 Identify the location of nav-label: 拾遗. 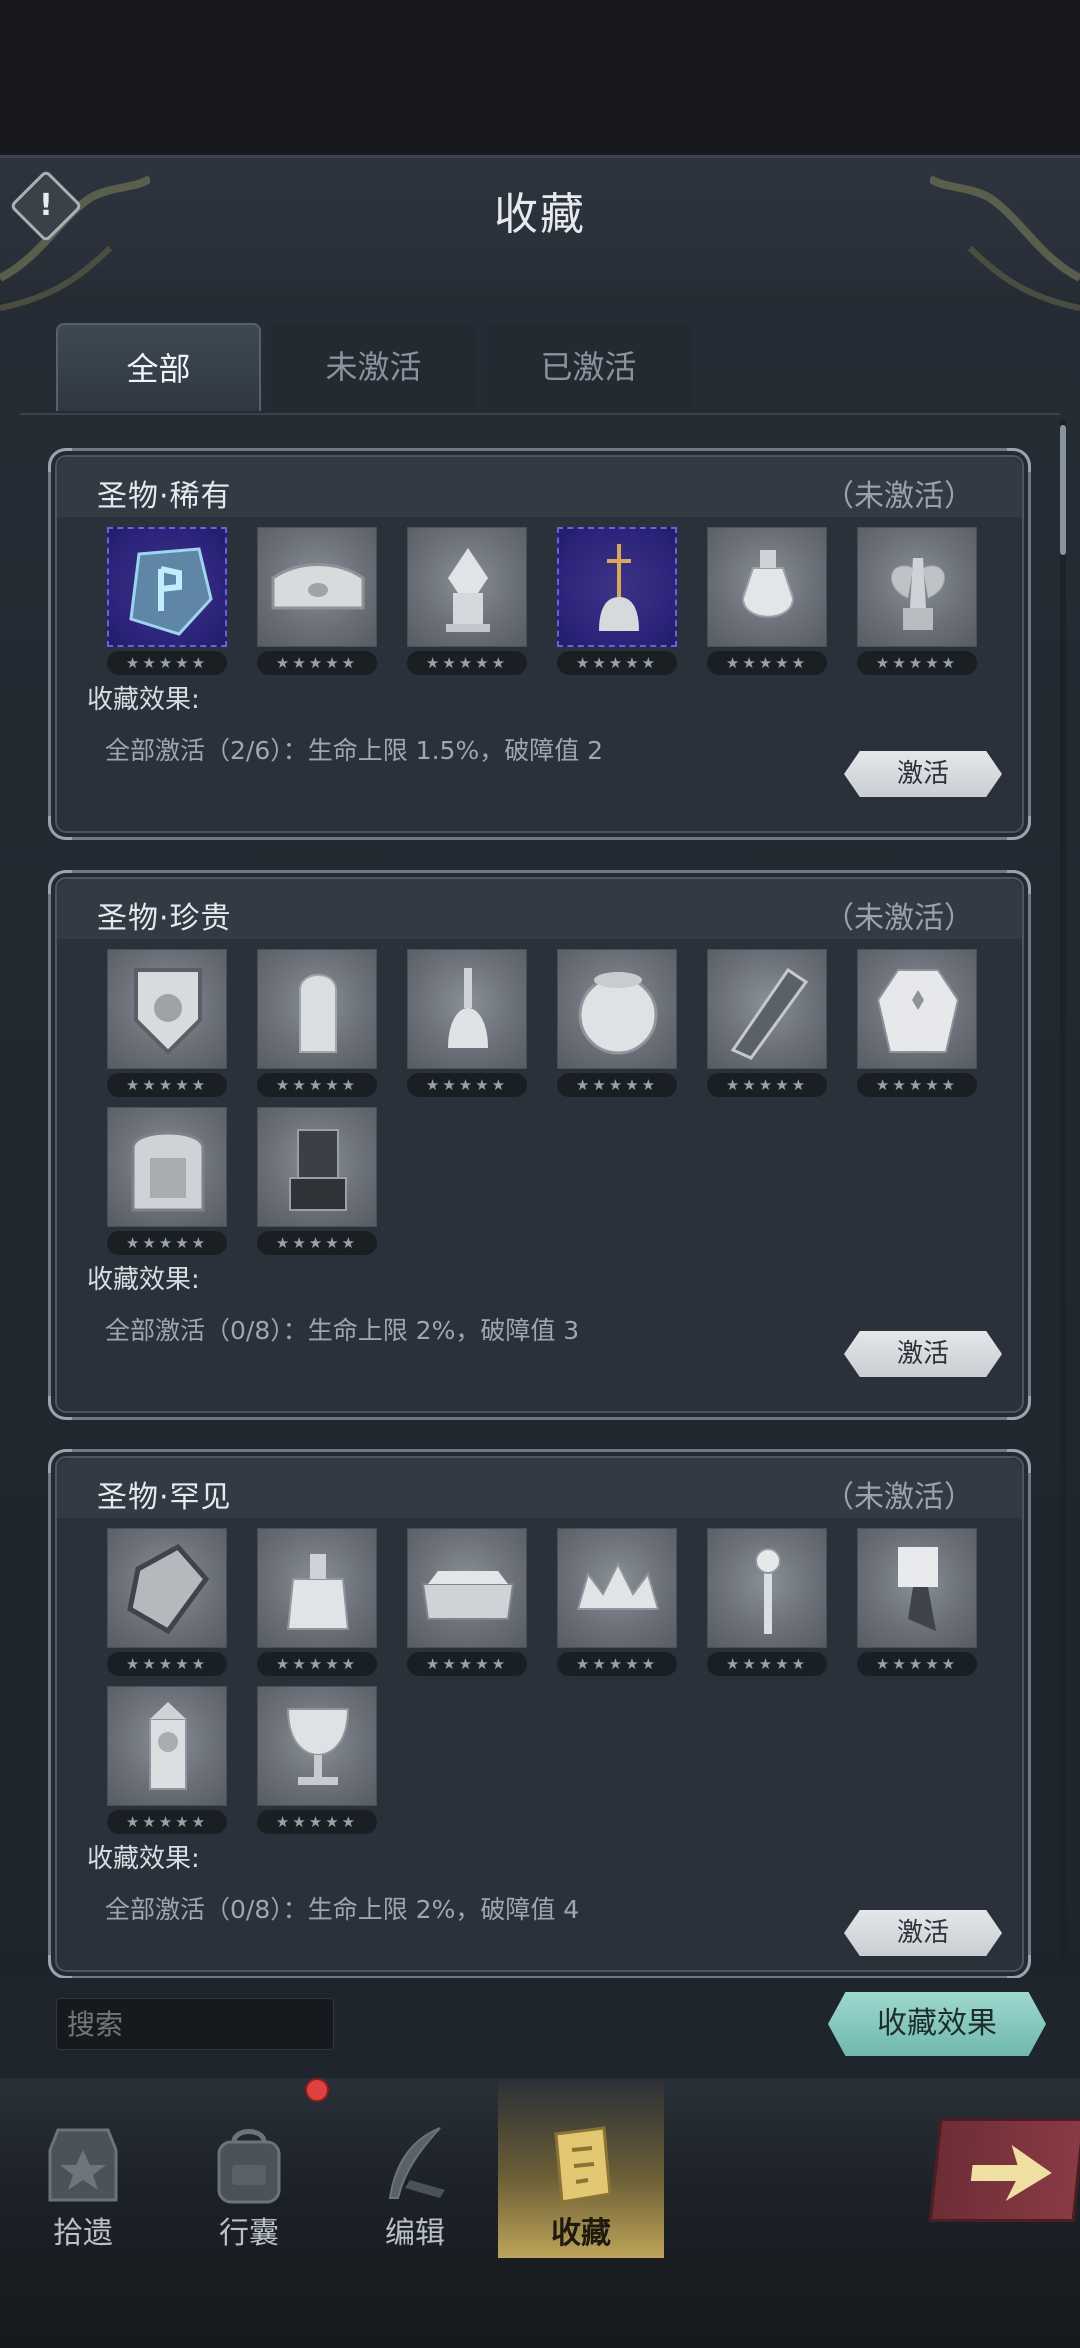
(83, 2233).